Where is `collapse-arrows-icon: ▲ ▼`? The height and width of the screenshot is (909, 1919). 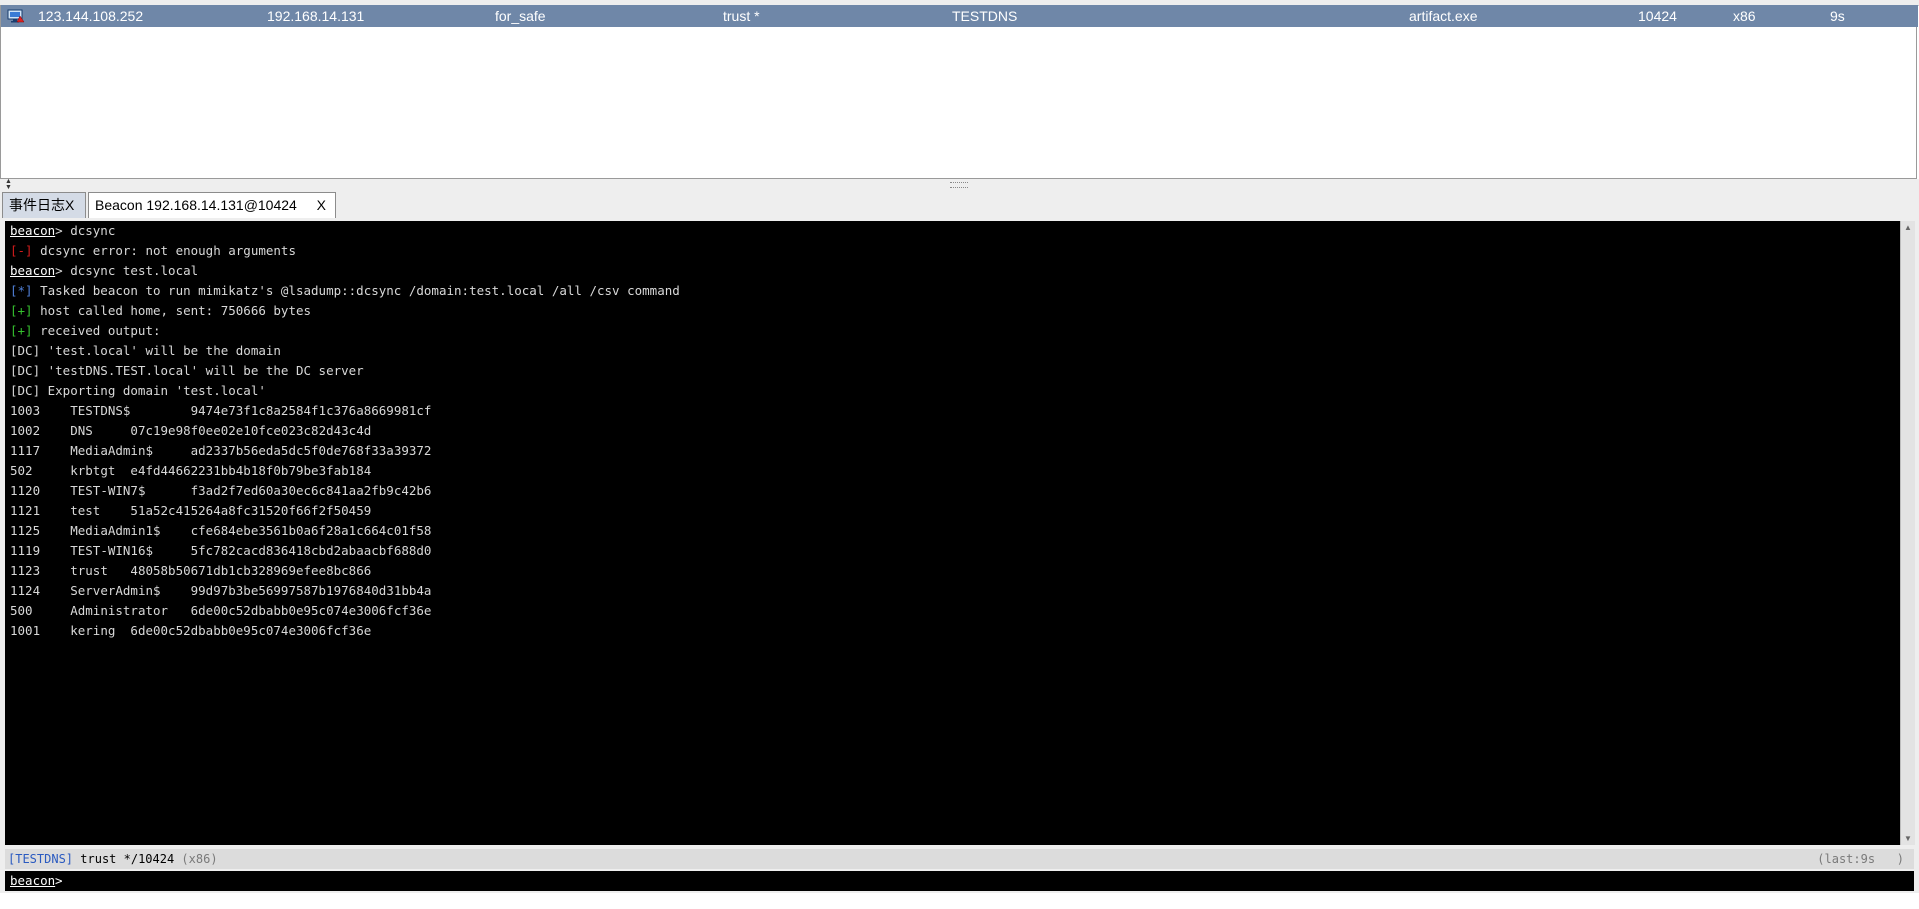
collapse-arrows-icon: ▲ ▼ is located at coordinates (8, 184).